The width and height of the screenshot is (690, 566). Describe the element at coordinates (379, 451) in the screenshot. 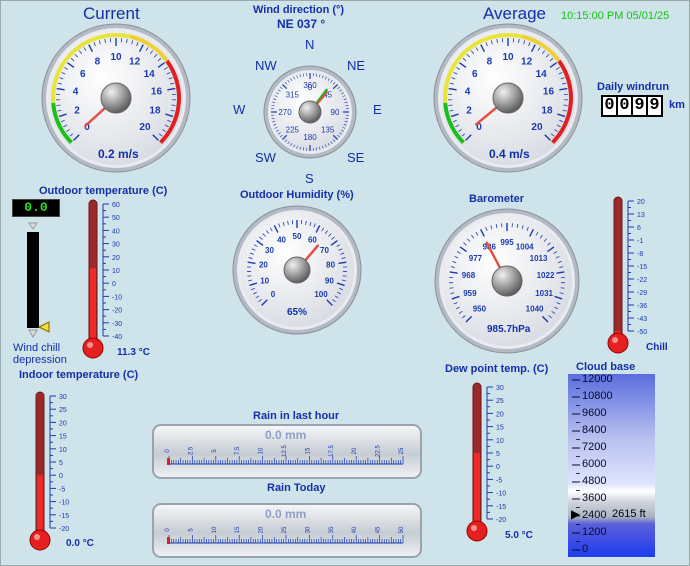

I see `rain-tick-label: 22.5` at that location.